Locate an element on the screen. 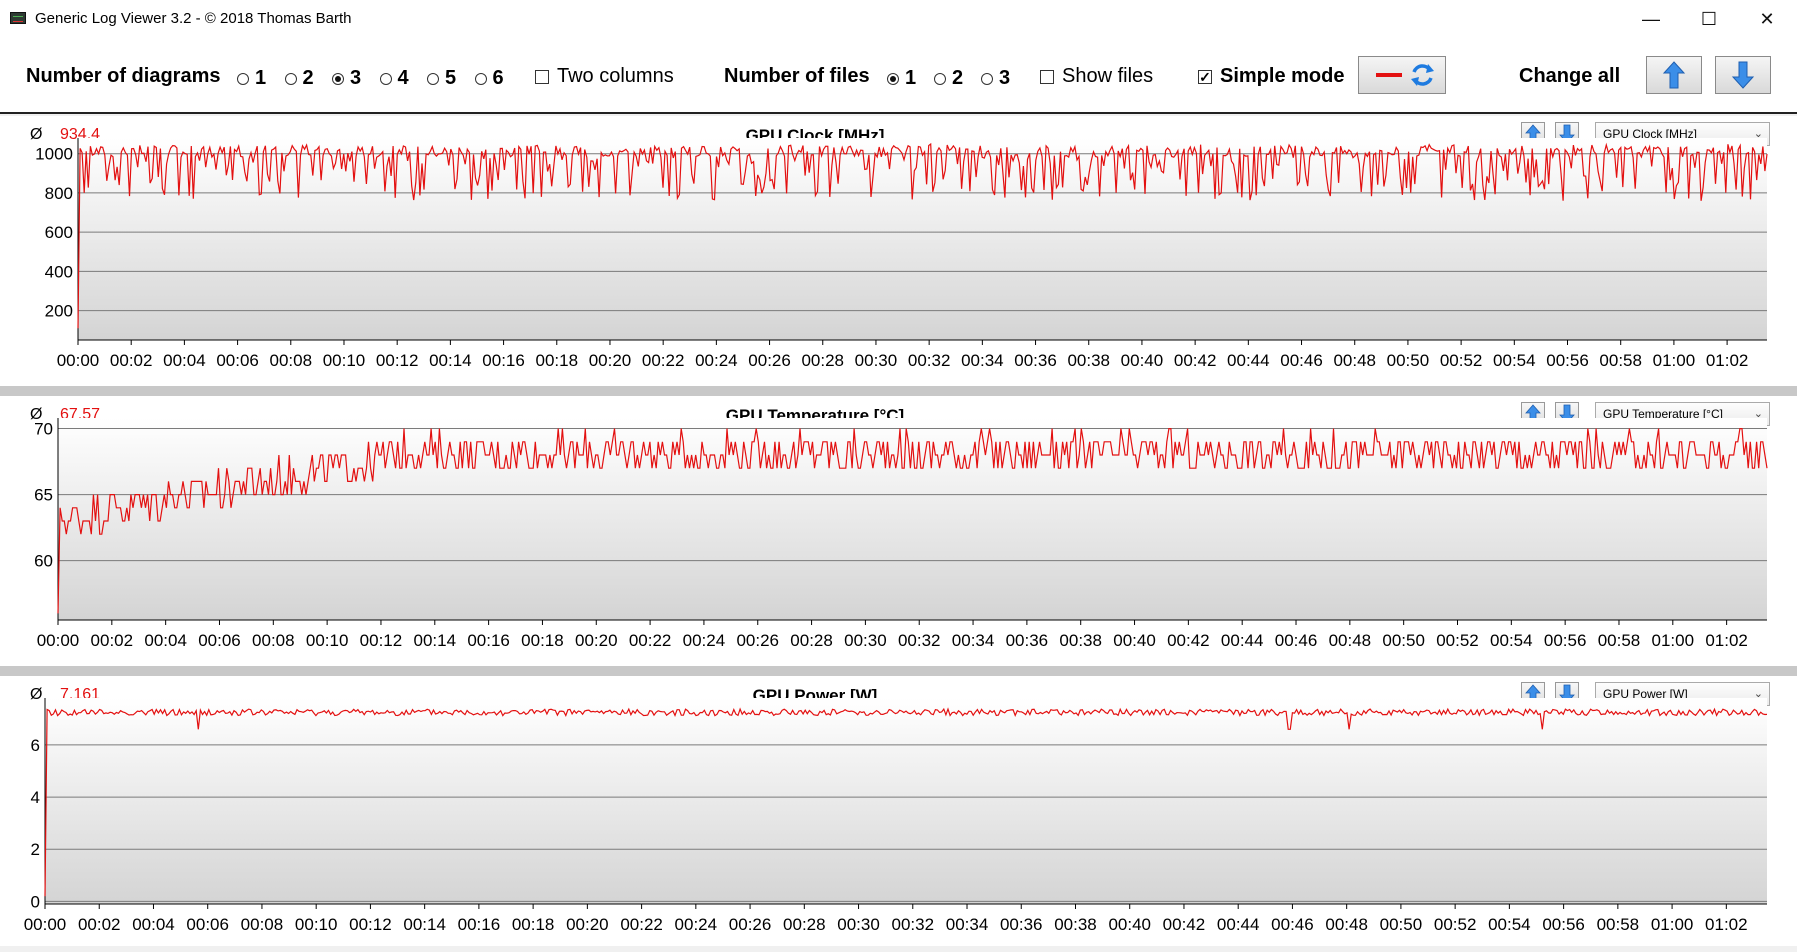  maximize-button: ☐ is located at coordinates (1709, 19).